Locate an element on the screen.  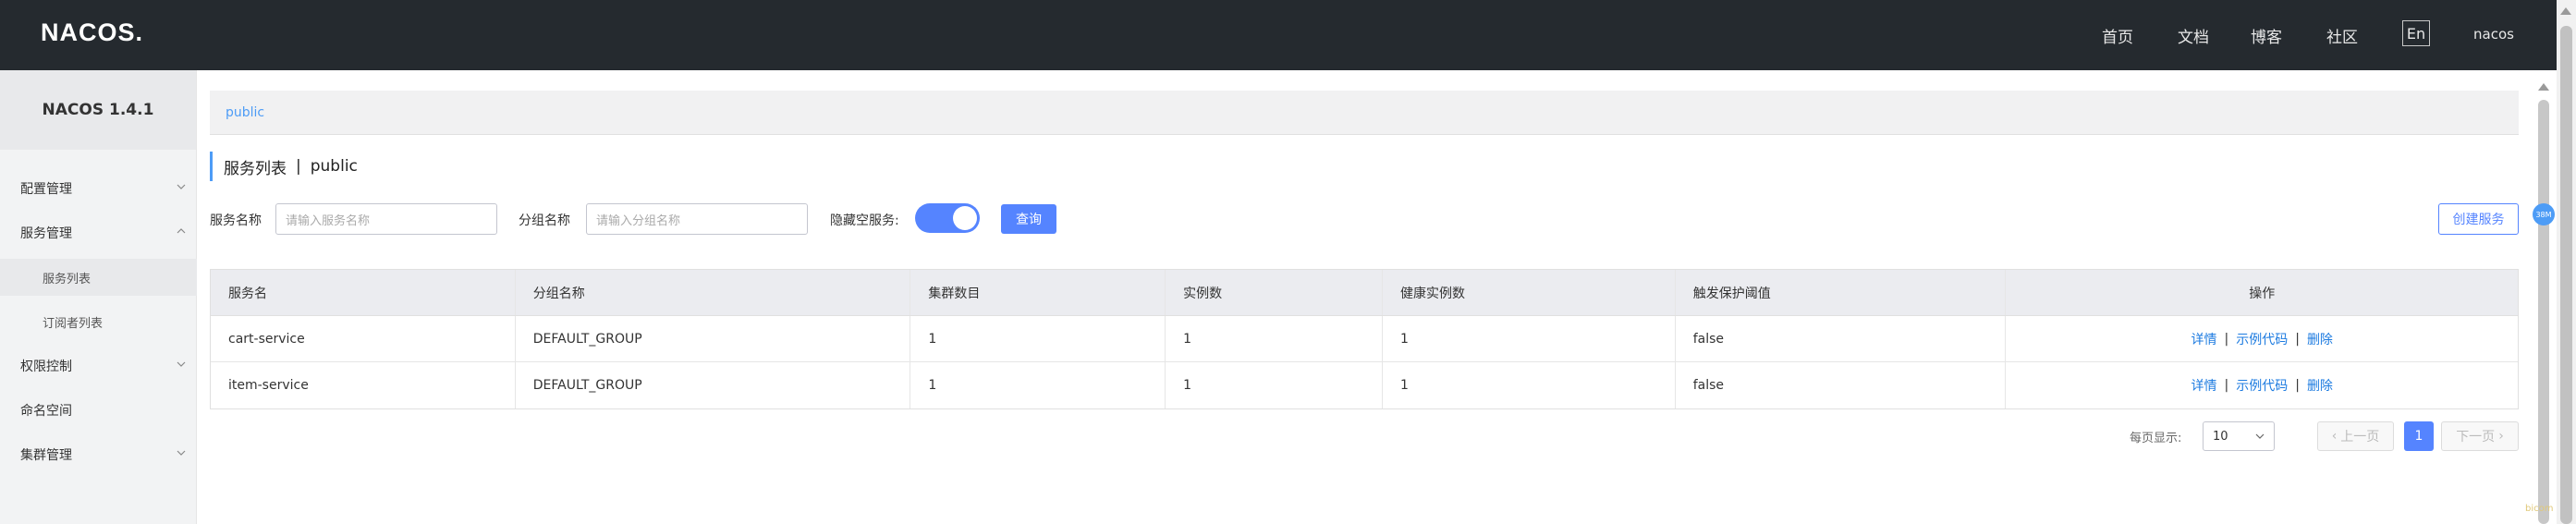
prev-page-label: 上一页 is located at coordinates (2360, 437).